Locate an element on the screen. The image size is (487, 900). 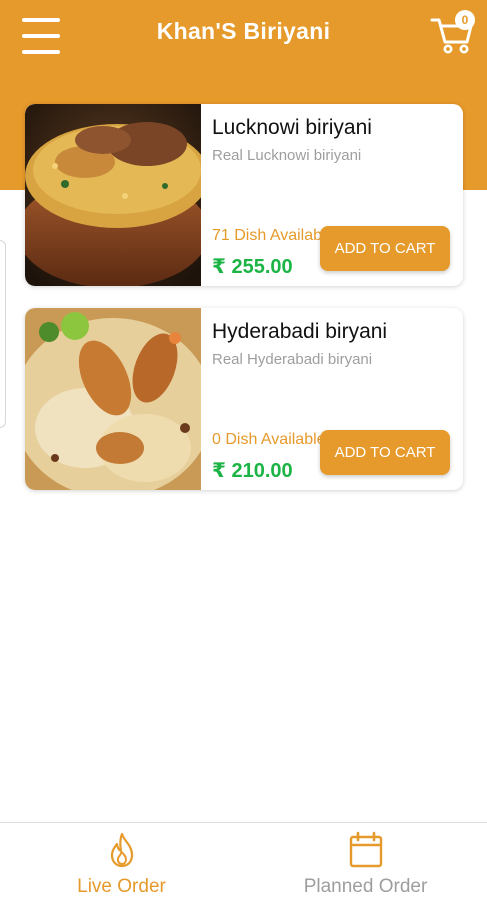
dish-name: Lucknowi biriyani is located at coordinates (292, 127).